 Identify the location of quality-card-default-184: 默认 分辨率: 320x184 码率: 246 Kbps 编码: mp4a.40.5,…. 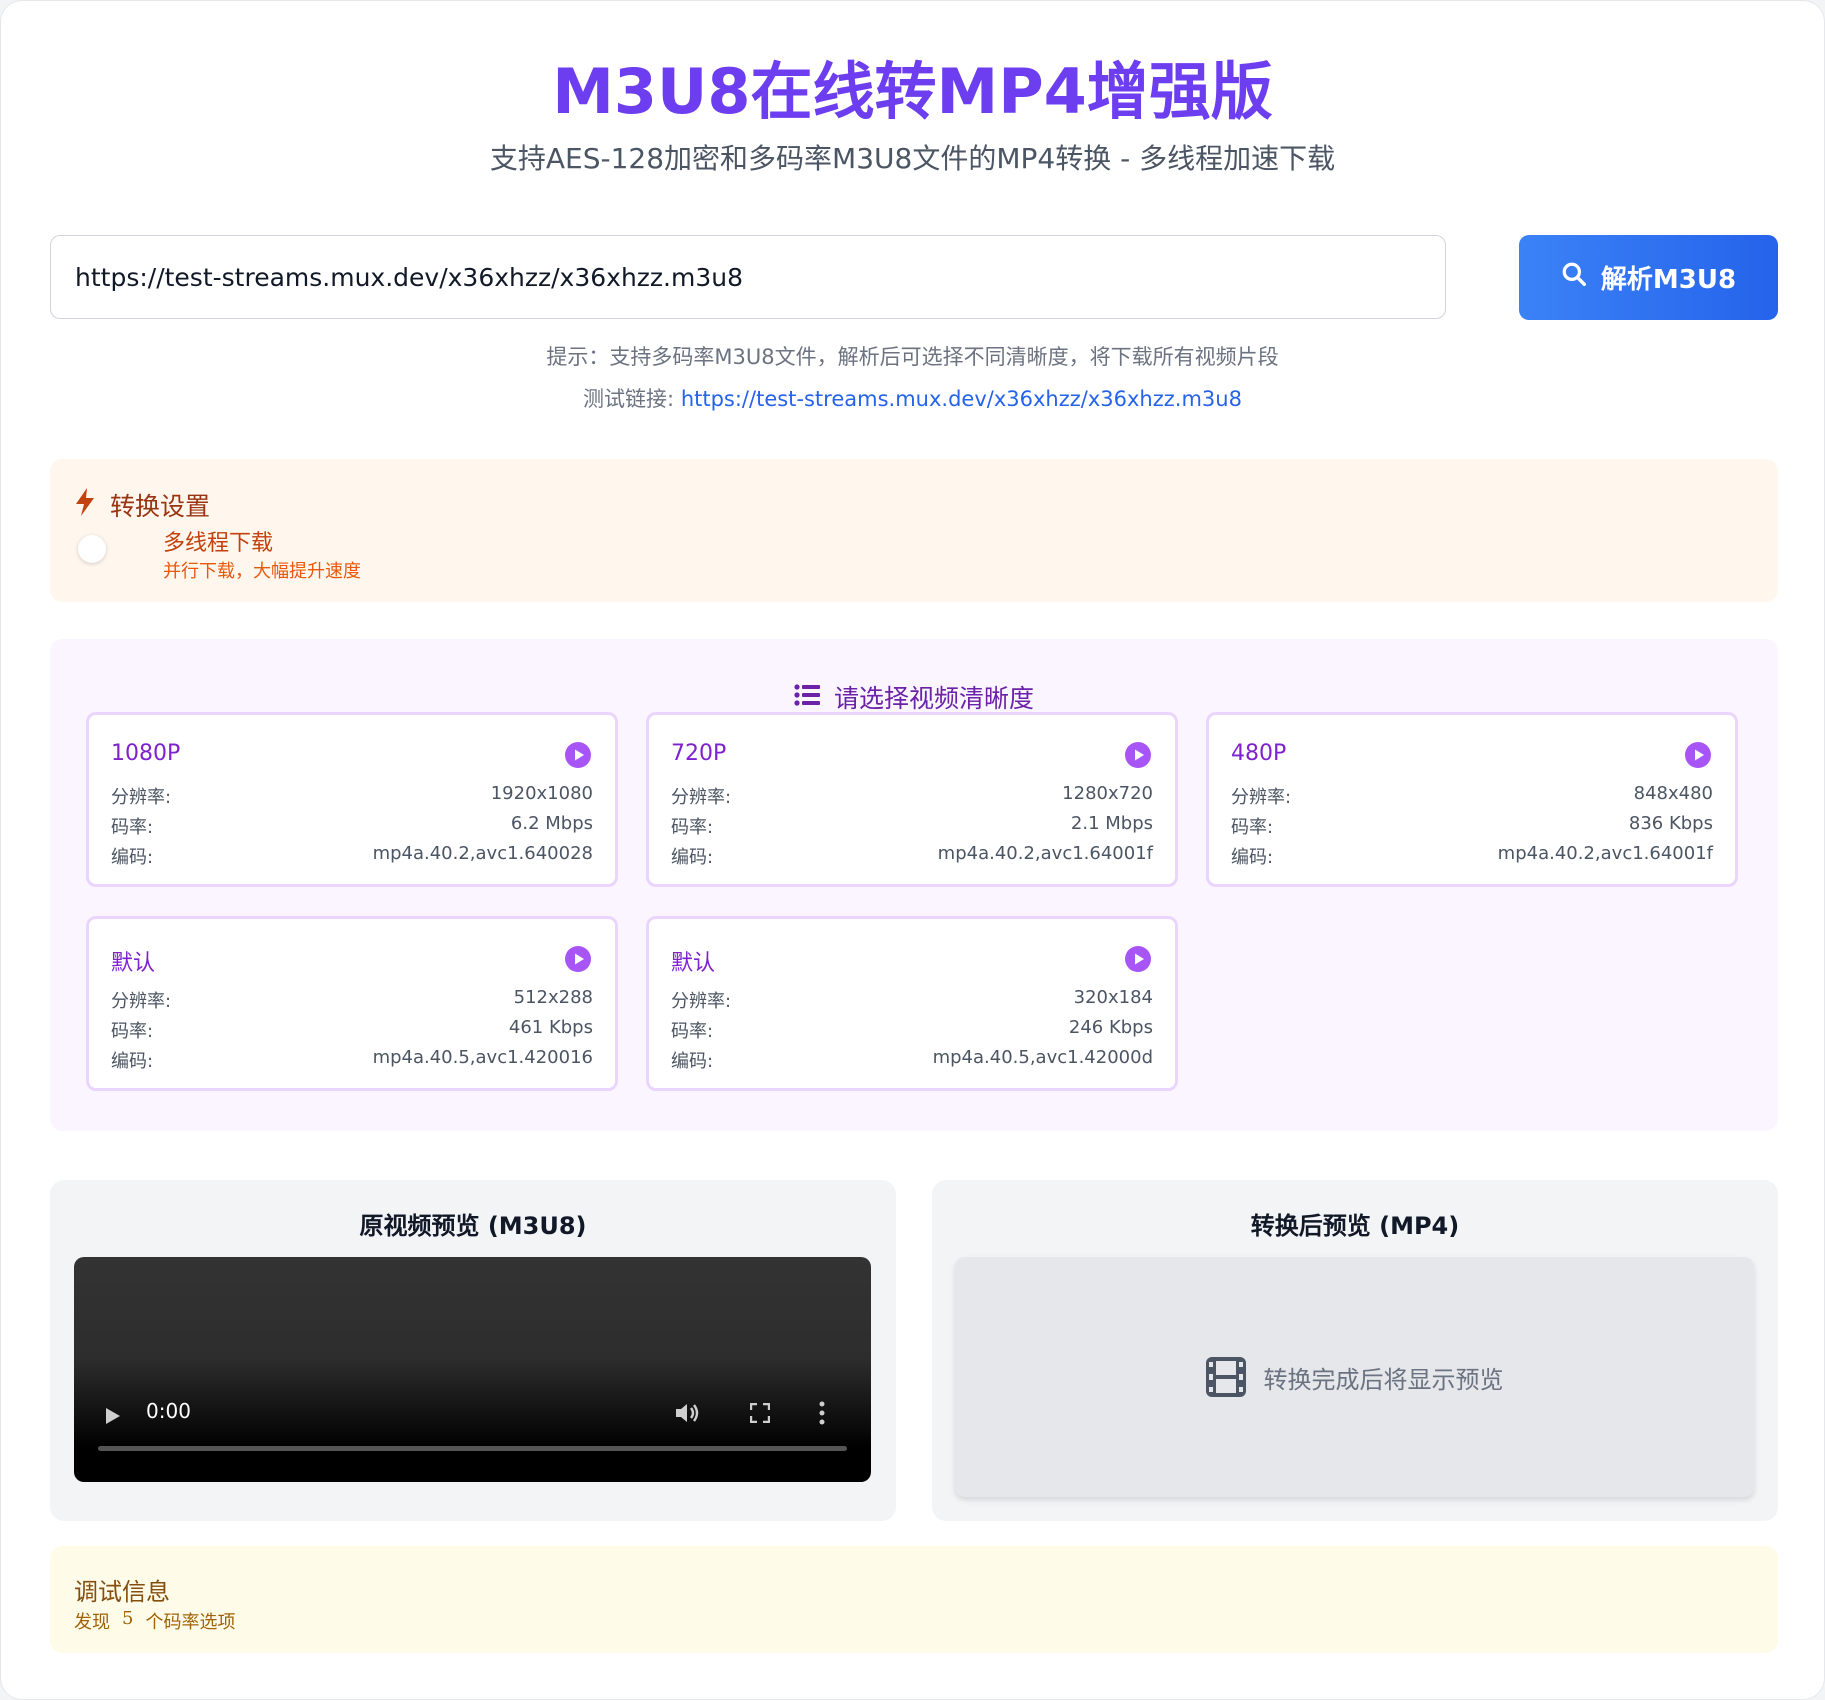
(912, 1003).